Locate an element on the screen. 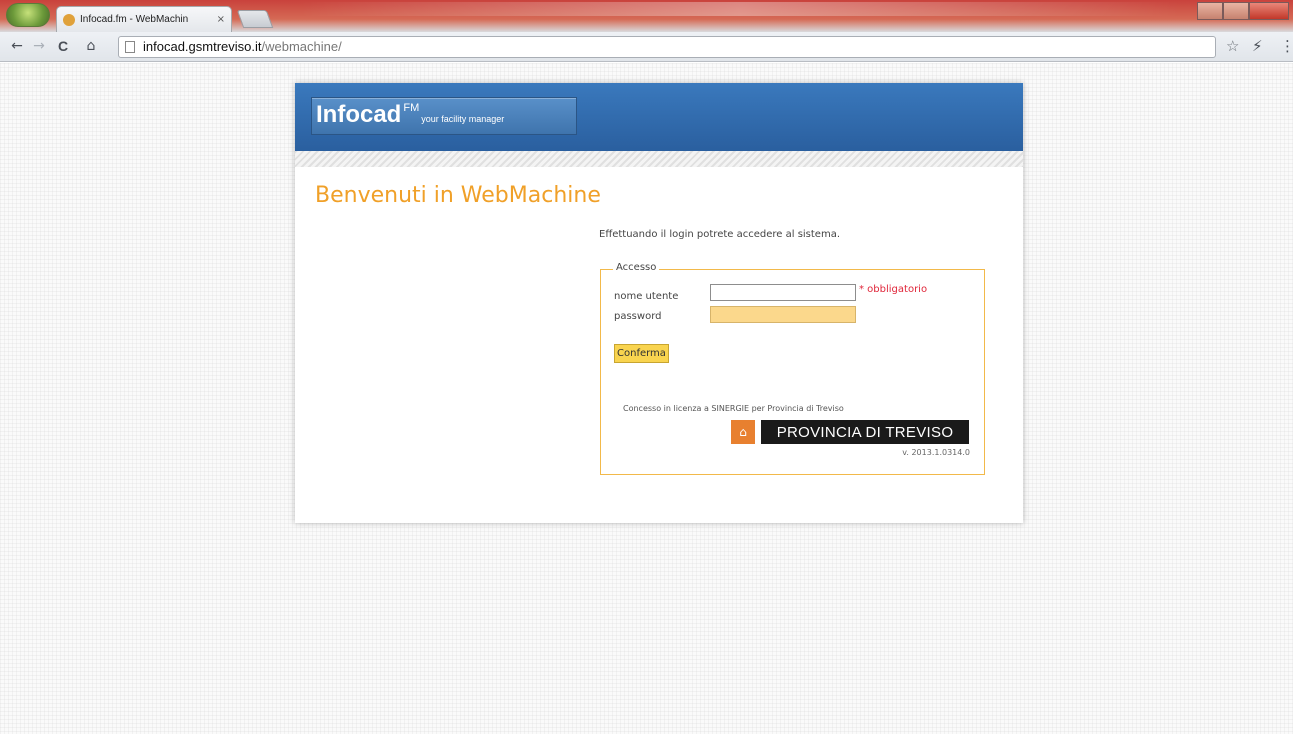  minimize-button is located at coordinates (1210, 11).